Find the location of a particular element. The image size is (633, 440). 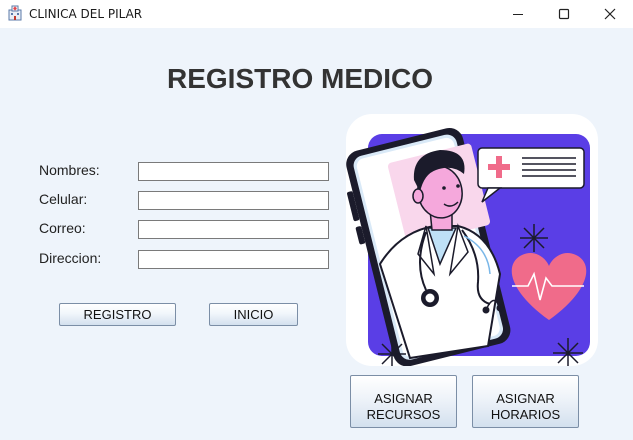

asignar-recursos-button: ASIGNAR RECURSOS is located at coordinates (403, 401).